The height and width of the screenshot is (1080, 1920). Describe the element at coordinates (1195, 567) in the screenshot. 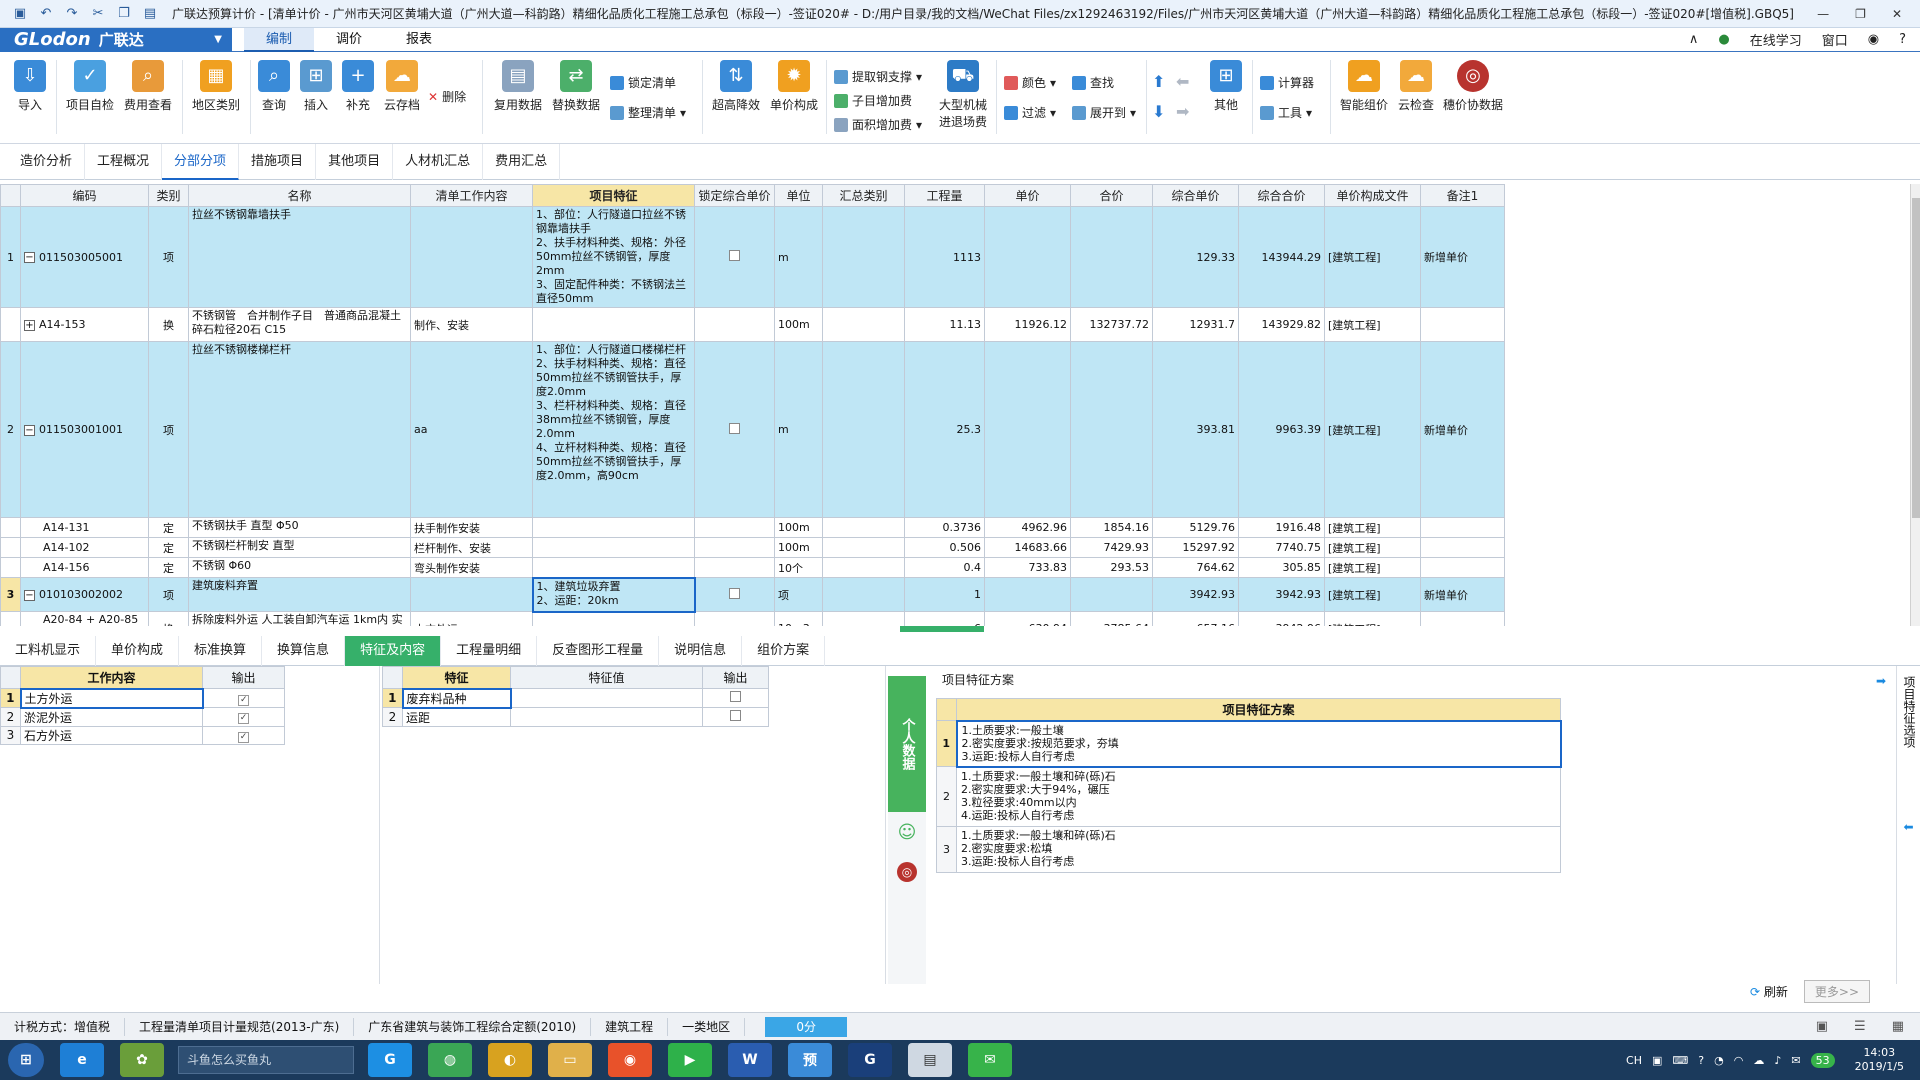

I see `cell-cprice: 764.62` at that location.